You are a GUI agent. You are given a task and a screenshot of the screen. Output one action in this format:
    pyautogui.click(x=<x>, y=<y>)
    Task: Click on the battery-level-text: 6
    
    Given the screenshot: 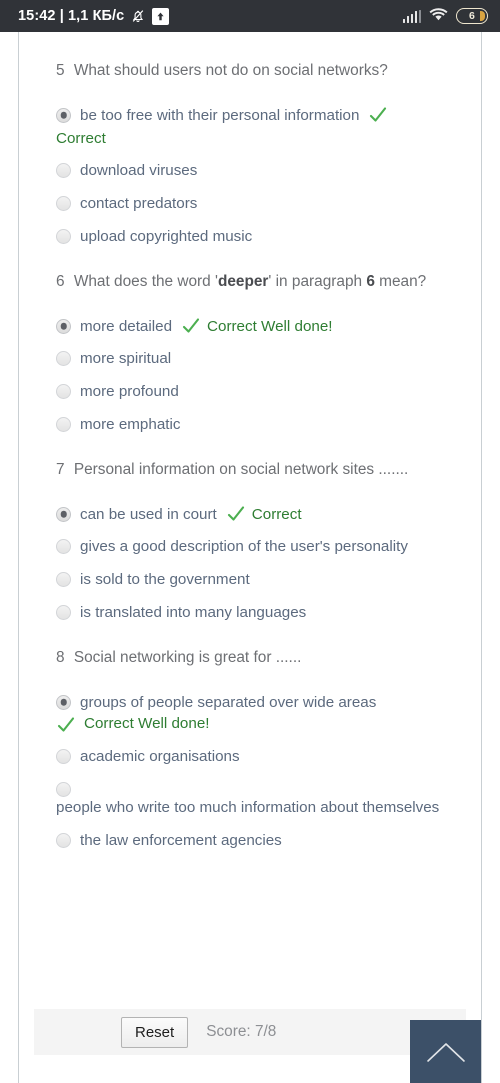 What is the action you would take?
    pyautogui.click(x=472, y=15)
    